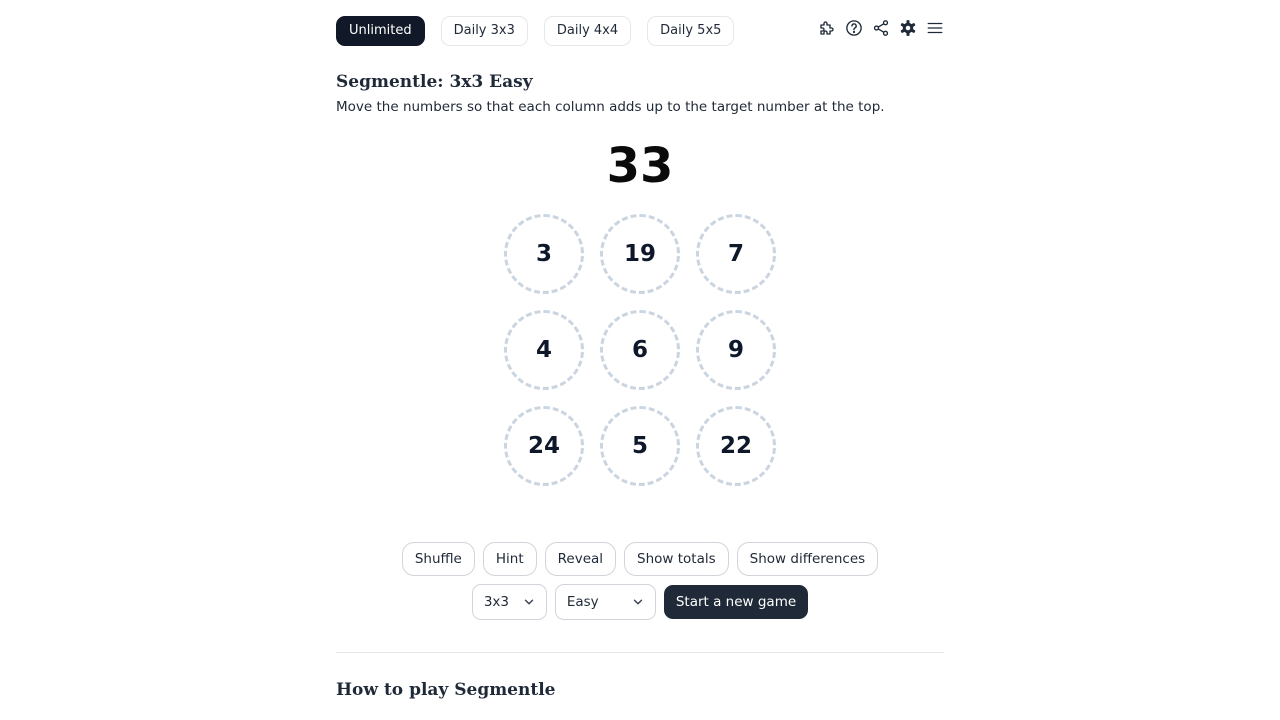 The width and height of the screenshot is (1280, 720). Describe the element at coordinates (907, 28) in the screenshot. I see `settings-icon` at that location.